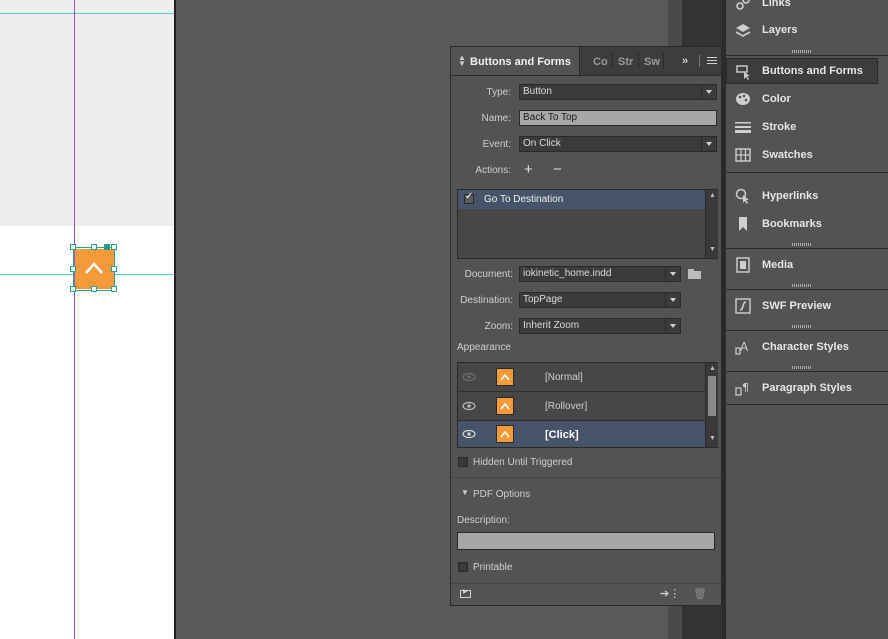 This screenshot has height=639, width=888. What do you see at coordinates (652, 62) in the screenshot?
I see `tab-swatches: Sw` at bounding box center [652, 62].